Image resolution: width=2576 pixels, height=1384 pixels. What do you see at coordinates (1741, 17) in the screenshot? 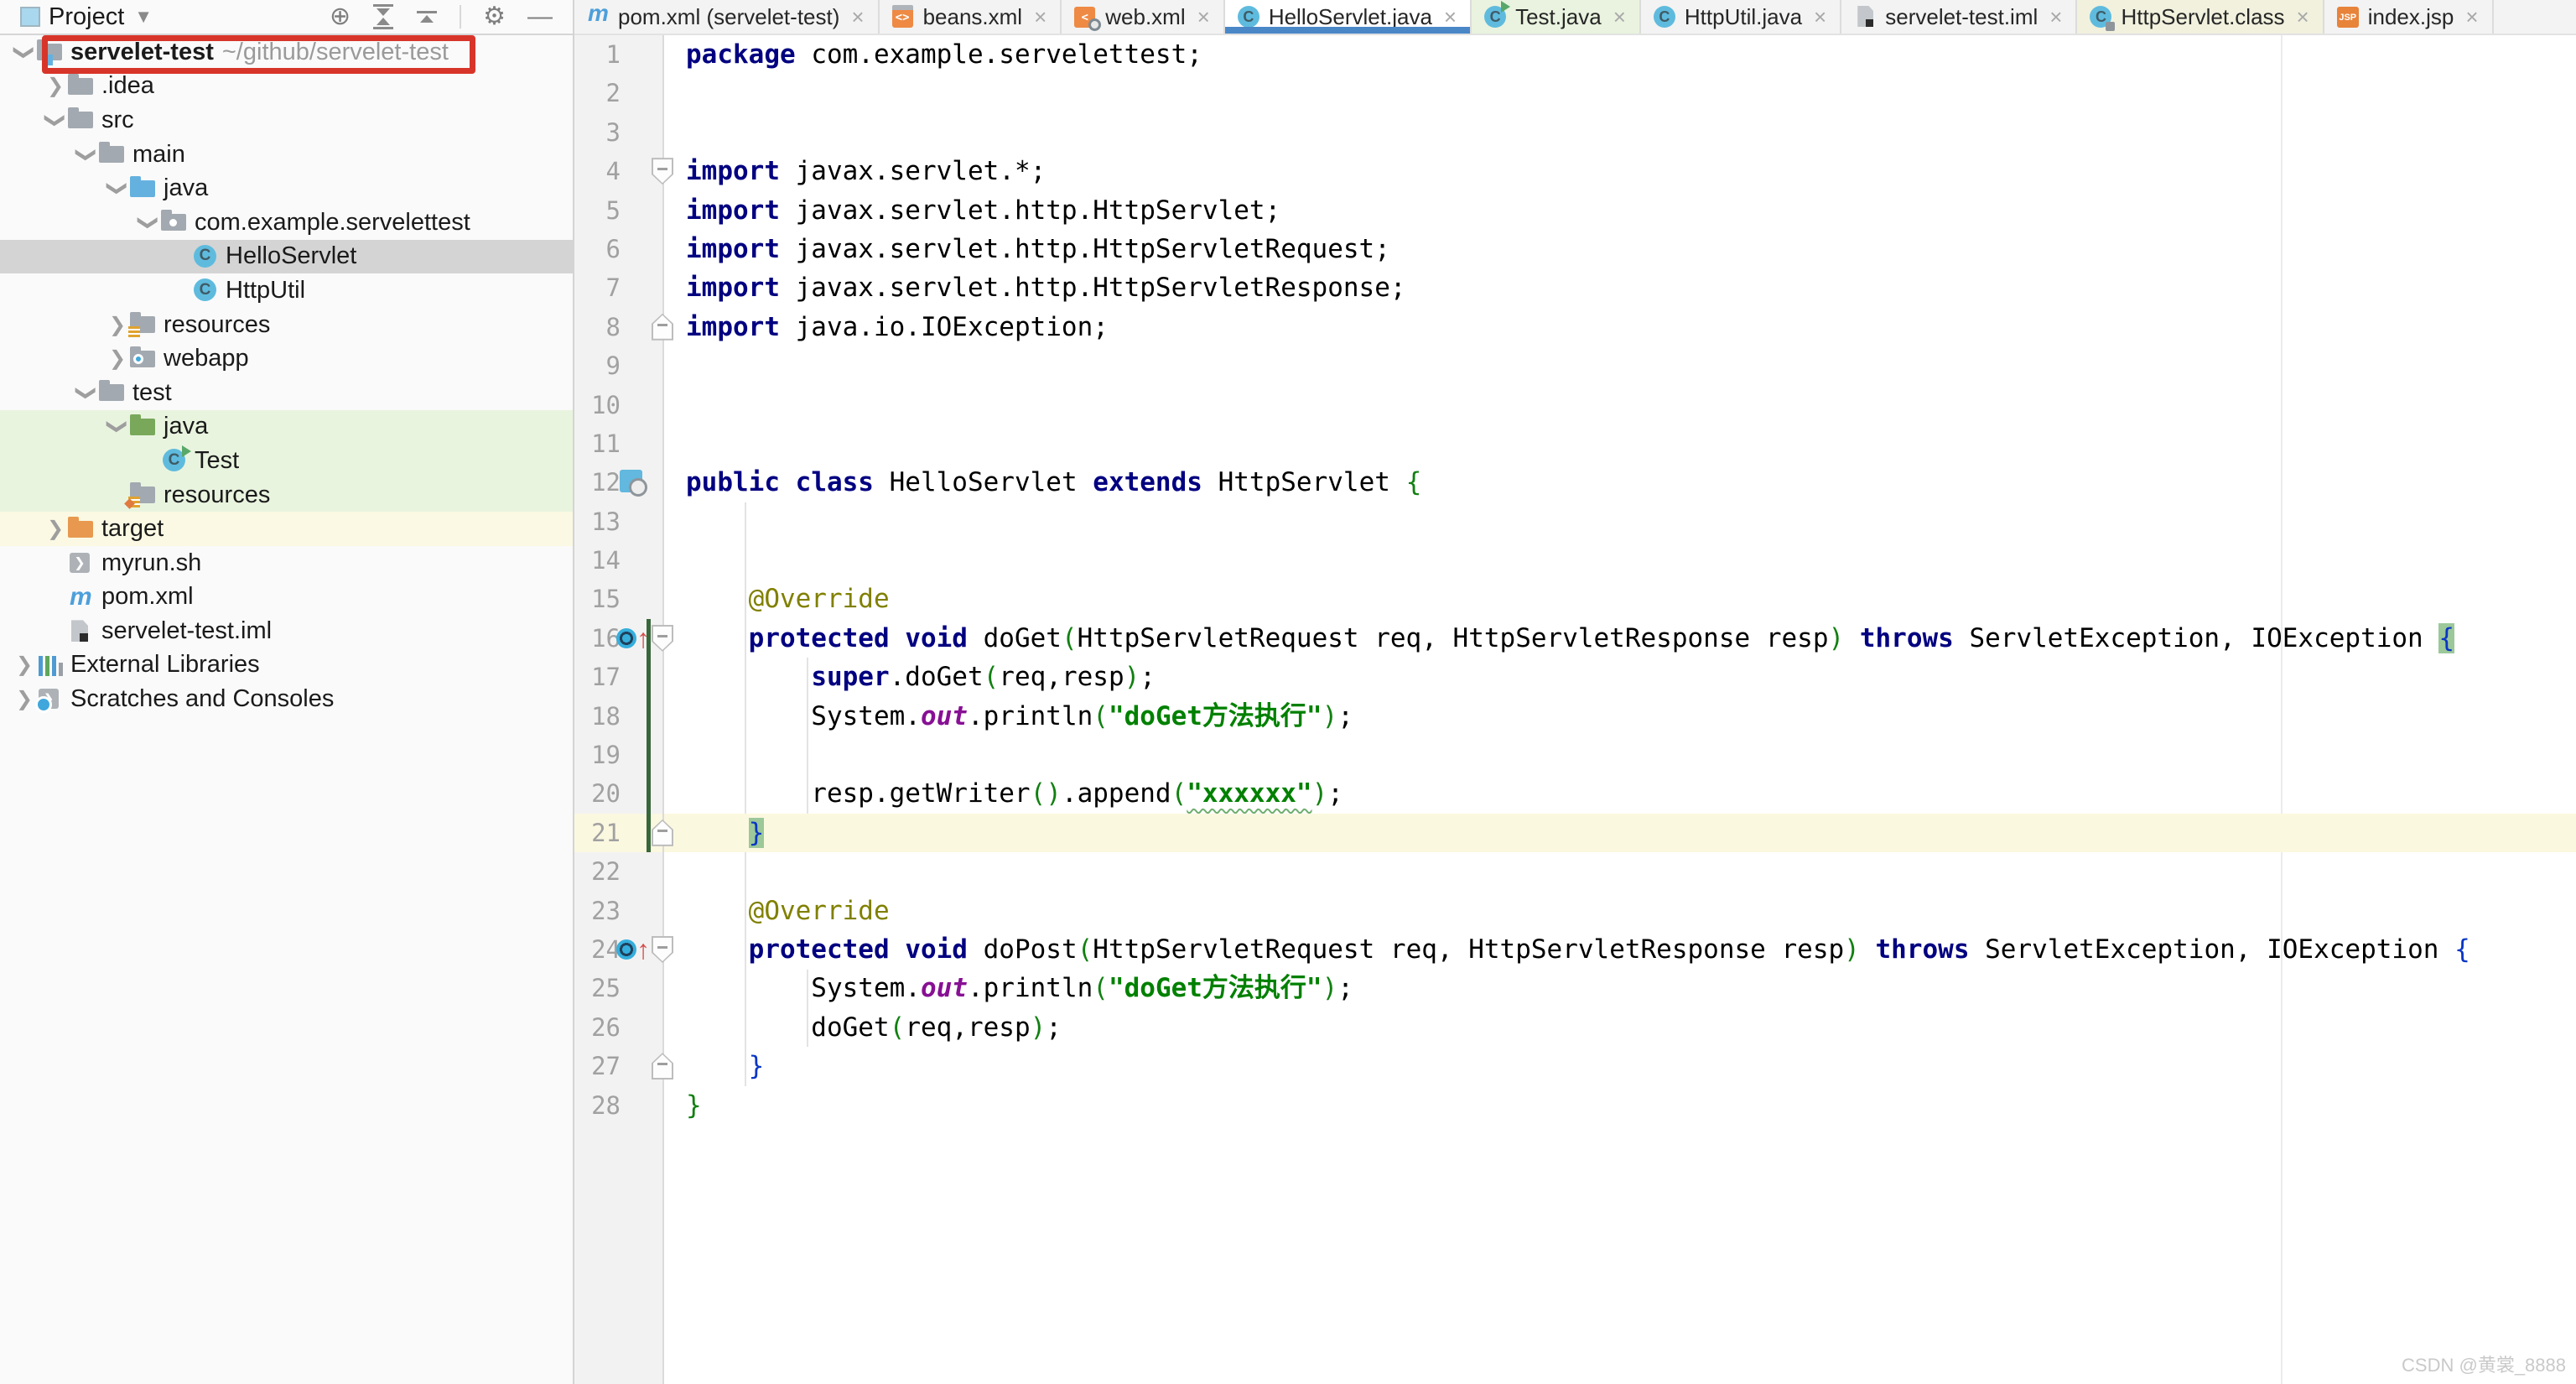
I see `tab-httputil-java: C HttpUtil.java ×` at bounding box center [1741, 17].